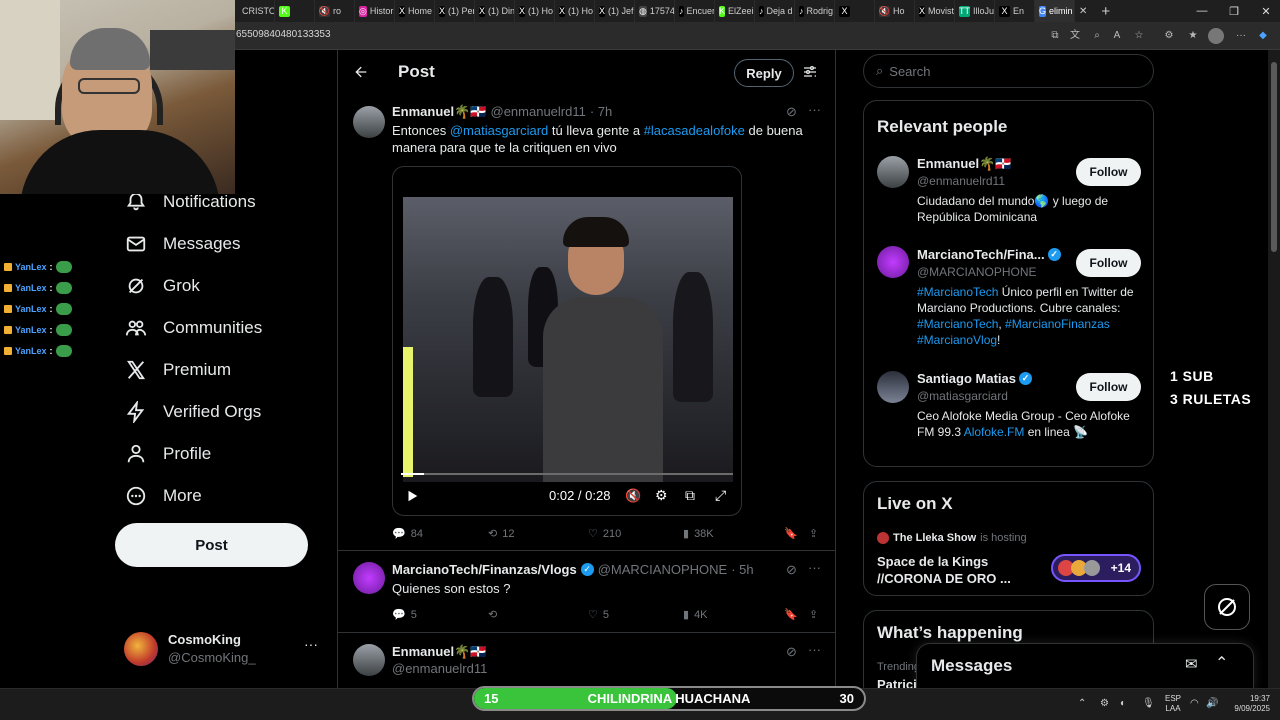 This screenshot has height=720, width=1280. What do you see at coordinates (601, 112) in the screenshot?
I see `tweet-time: · 7h` at bounding box center [601, 112].